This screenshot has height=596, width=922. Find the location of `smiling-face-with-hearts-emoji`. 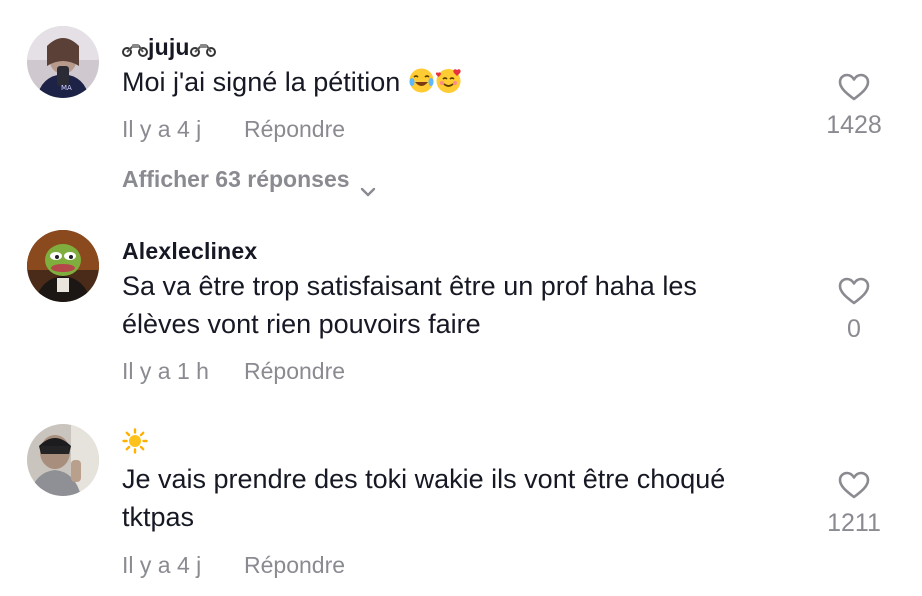

smiling-face-with-hearts-emoji is located at coordinates (448, 79).